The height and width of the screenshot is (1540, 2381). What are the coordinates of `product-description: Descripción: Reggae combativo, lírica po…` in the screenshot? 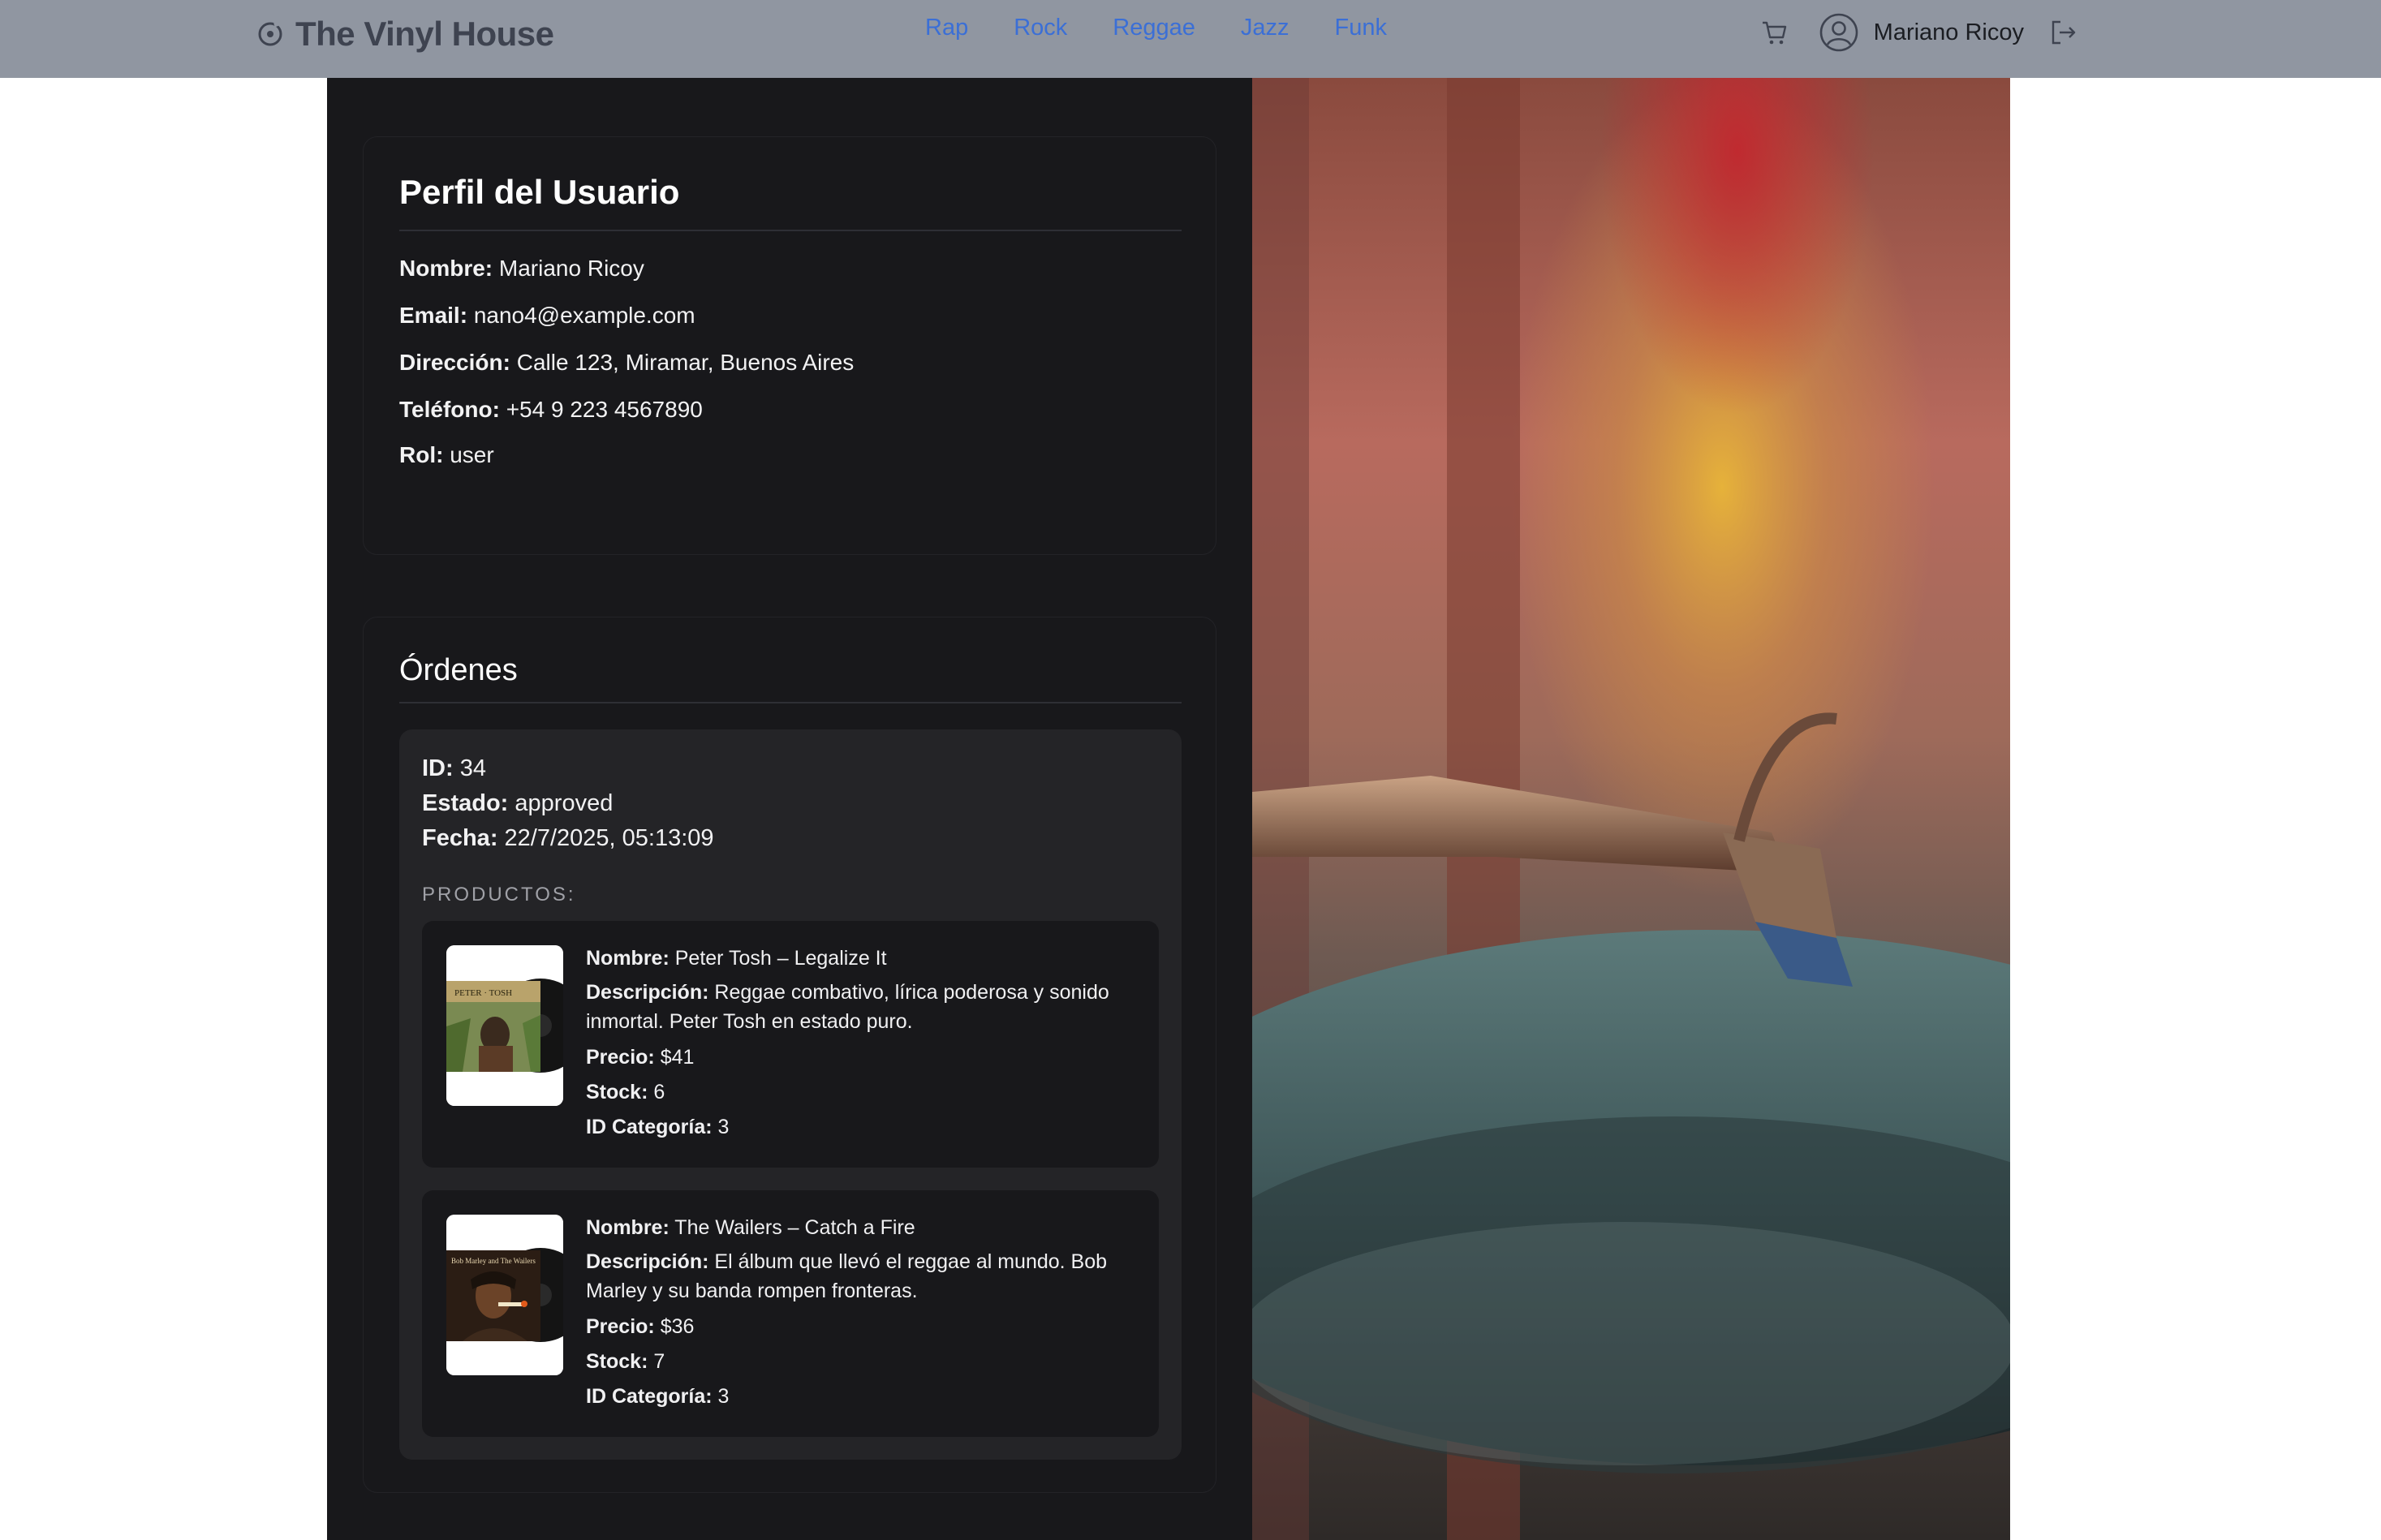 It's located at (847, 1007).